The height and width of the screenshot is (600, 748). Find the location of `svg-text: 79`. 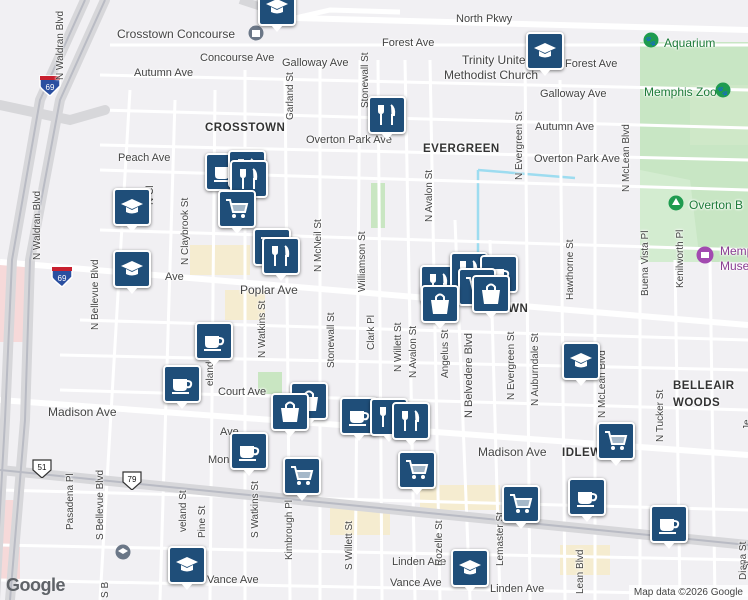

svg-text: 79 is located at coordinates (132, 479).